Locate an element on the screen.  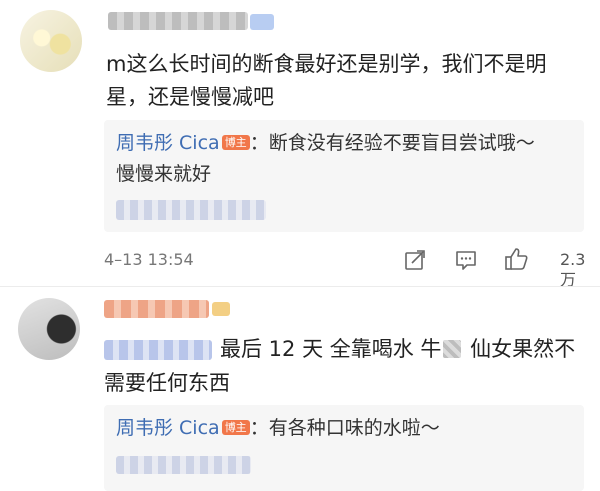
share-icon is located at coordinates (415, 260).